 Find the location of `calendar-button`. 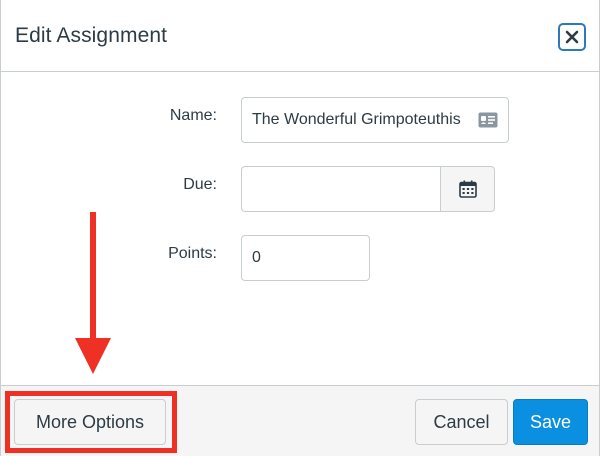

calendar-button is located at coordinates (467, 189).